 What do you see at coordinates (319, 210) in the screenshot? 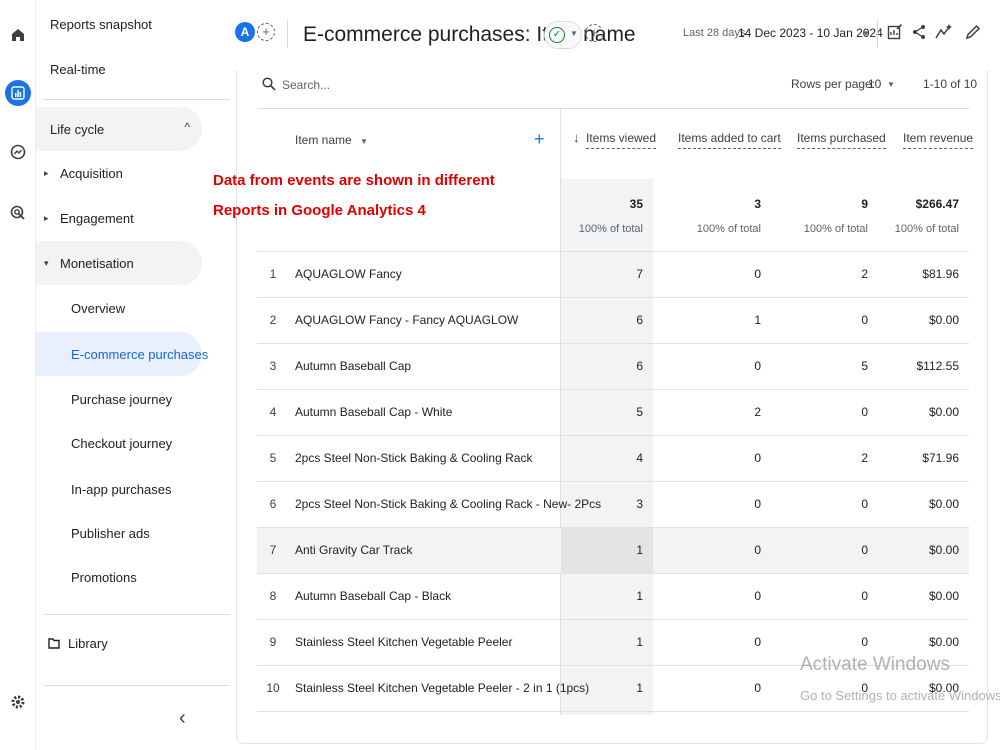
I see `annotation-line: Reports in Google Analytics 4` at bounding box center [319, 210].